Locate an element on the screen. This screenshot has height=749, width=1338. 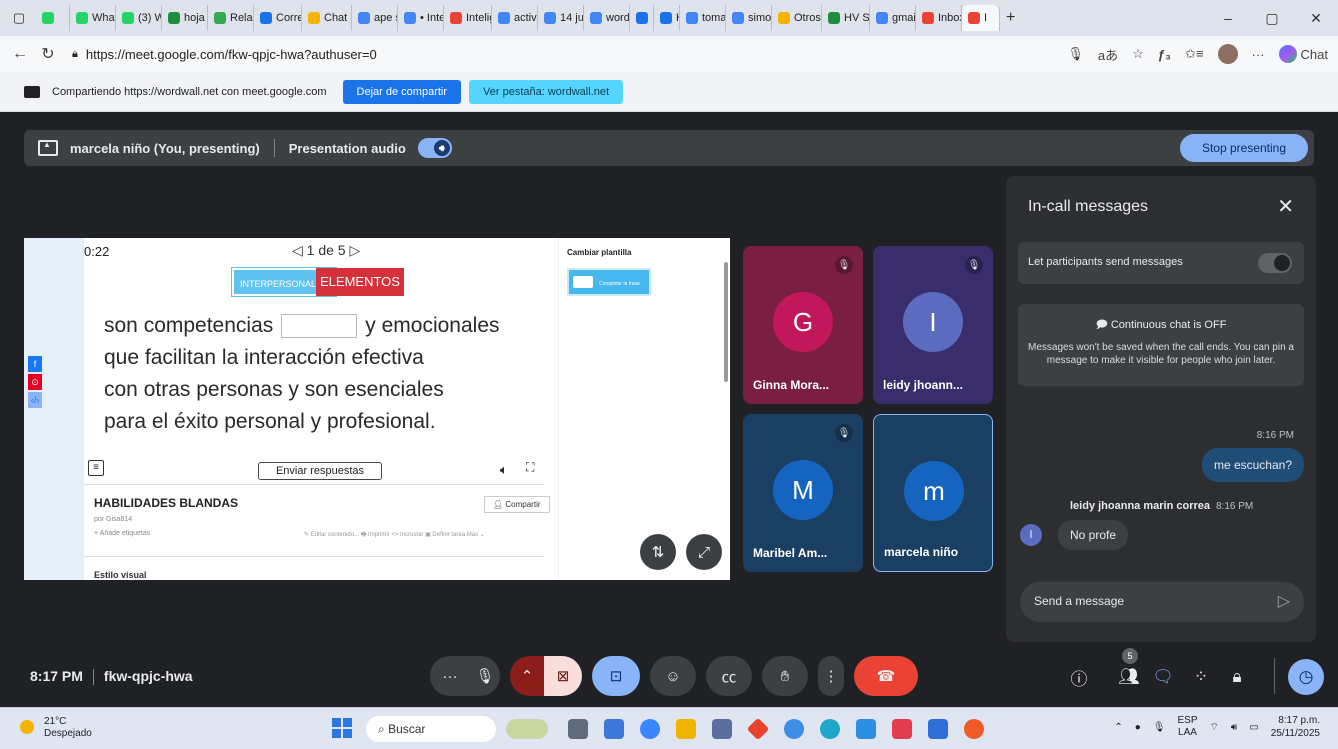
message-input: Send a message ▷ is located at coordinates (1162, 602).